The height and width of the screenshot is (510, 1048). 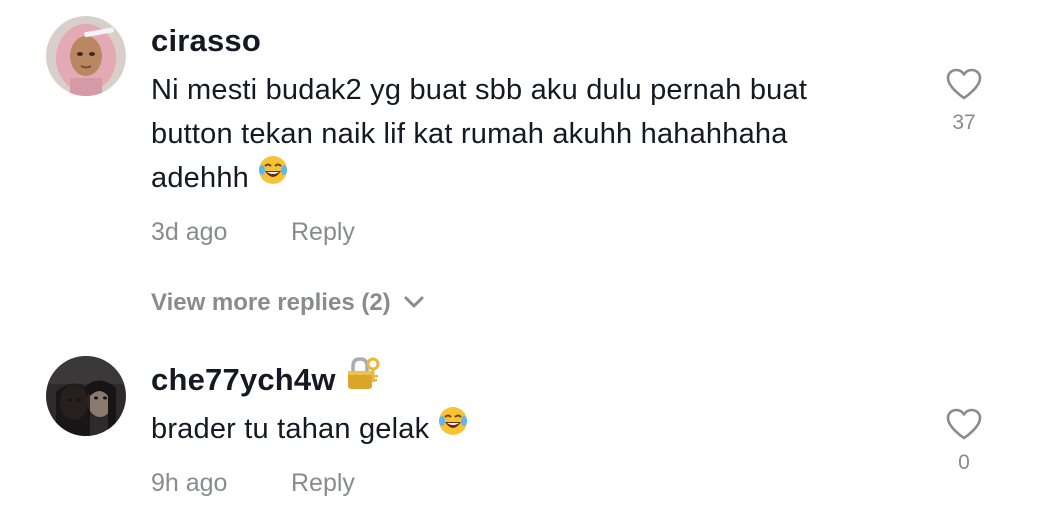 I want to click on comment-username: che77ych4w, so click(x=265, y=379).